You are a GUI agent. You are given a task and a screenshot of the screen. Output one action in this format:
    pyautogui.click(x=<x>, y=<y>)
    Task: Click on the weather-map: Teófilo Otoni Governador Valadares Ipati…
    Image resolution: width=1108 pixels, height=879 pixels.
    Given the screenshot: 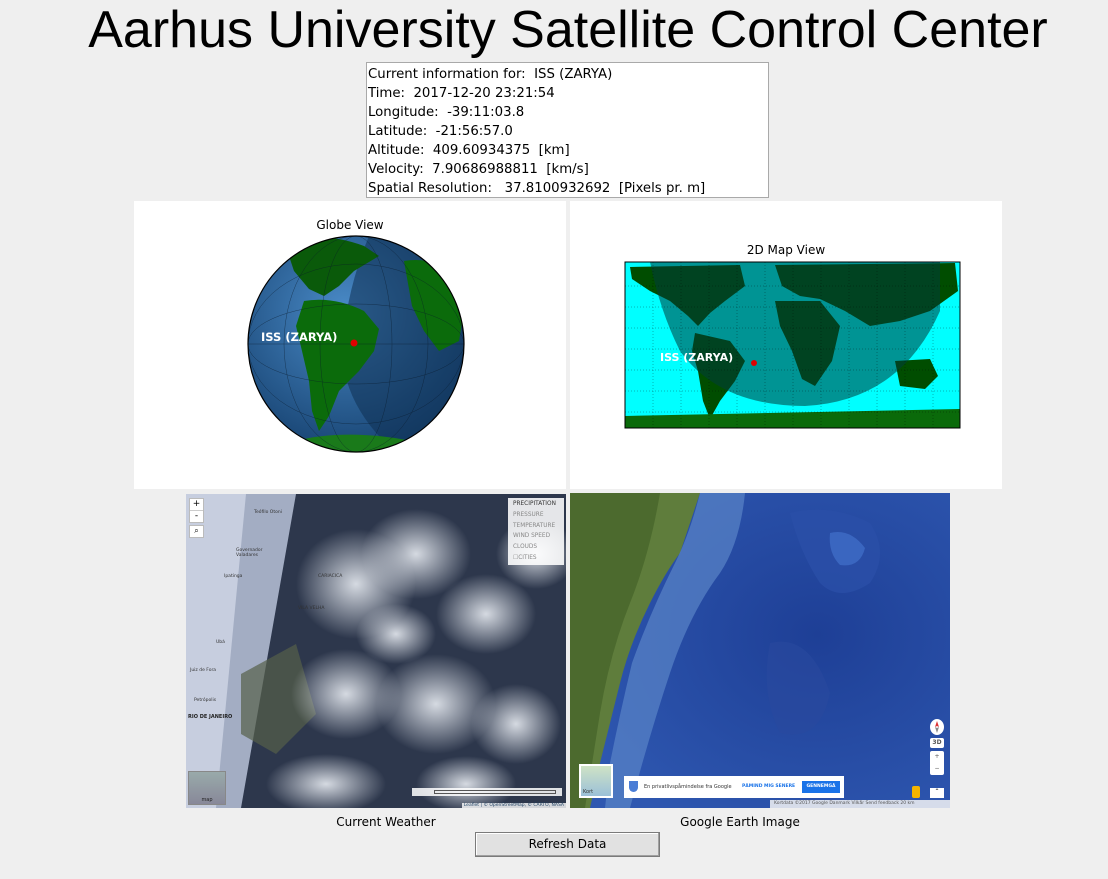 What is the action you would take?
    pyautogui.click(x=376, y=651)
    